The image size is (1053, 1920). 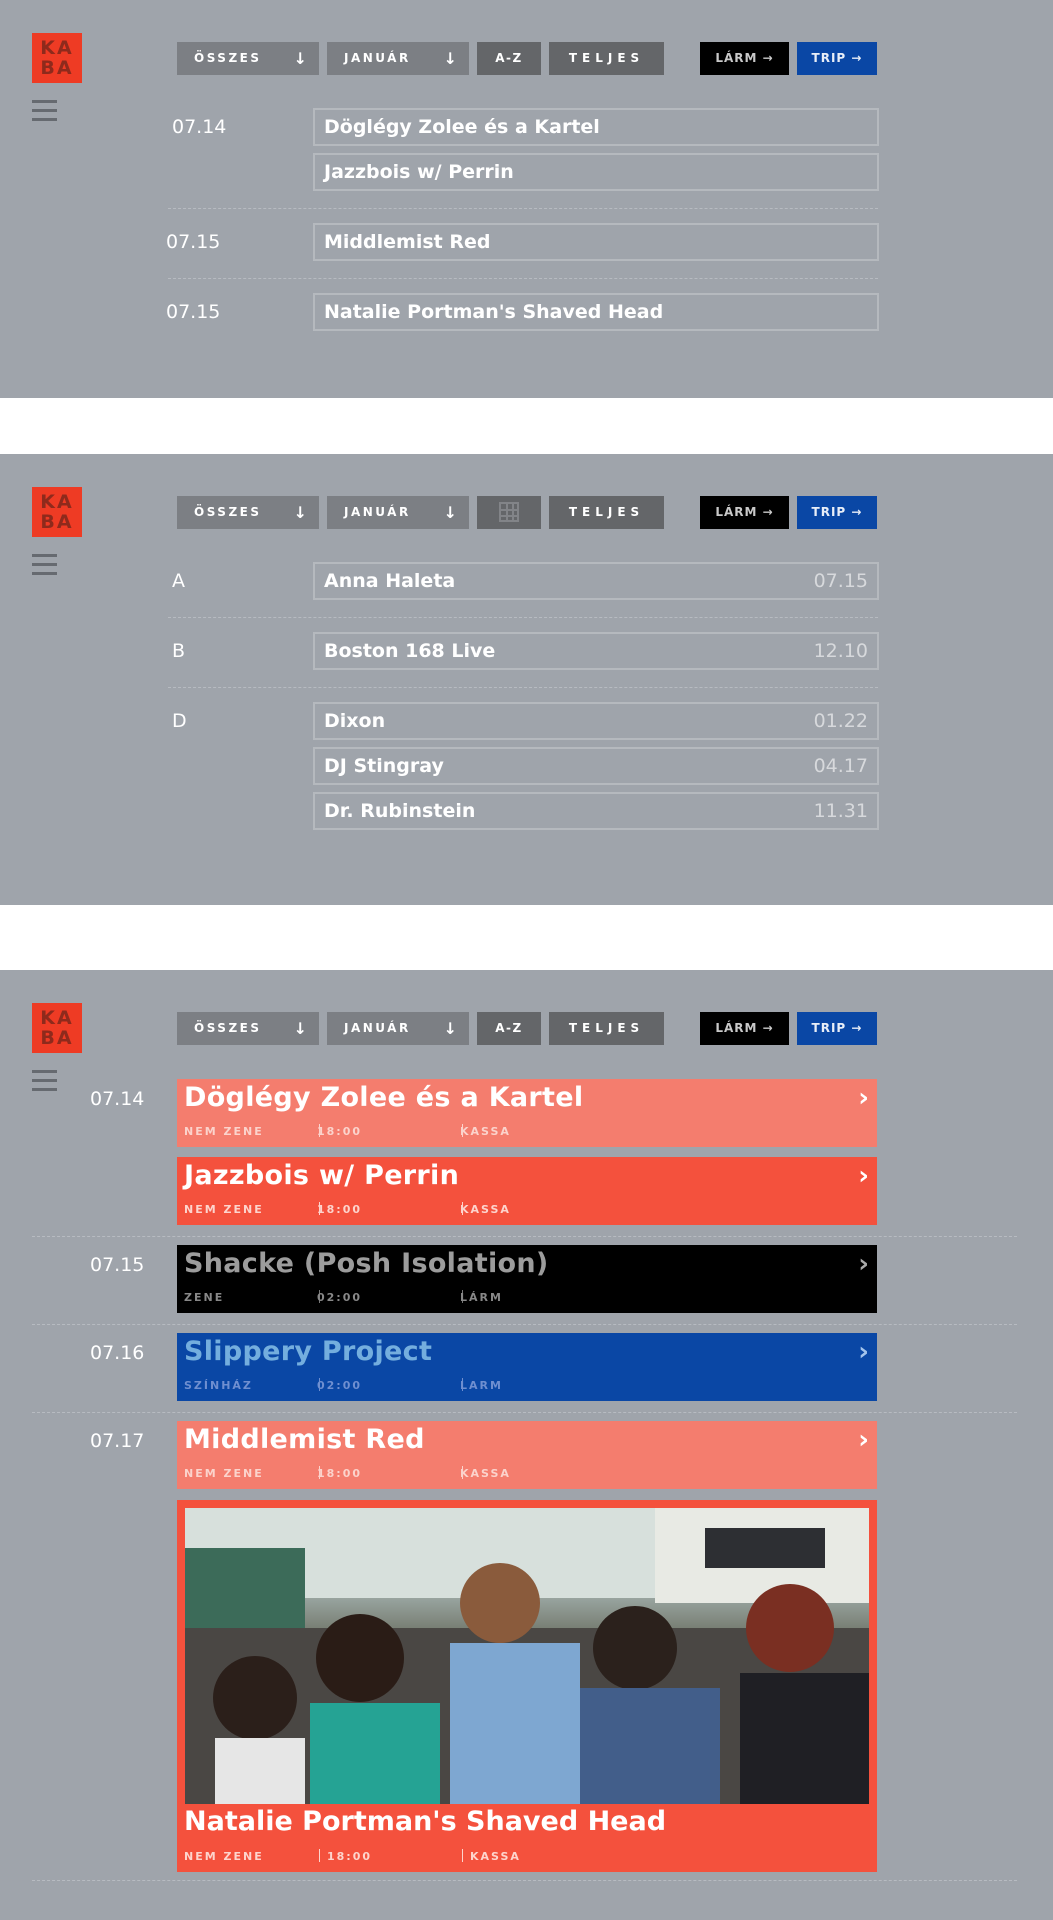 I want to click on event-item: Anna Haleta 07.15, so click(x=596, y=581).